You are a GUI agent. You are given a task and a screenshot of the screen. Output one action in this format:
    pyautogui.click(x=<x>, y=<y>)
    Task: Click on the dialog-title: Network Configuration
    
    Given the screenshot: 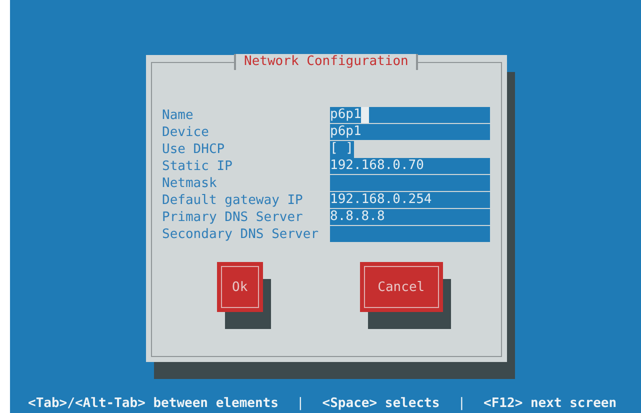 What is the action you would take?
    pyautogui.click(x=326, y=62)
    